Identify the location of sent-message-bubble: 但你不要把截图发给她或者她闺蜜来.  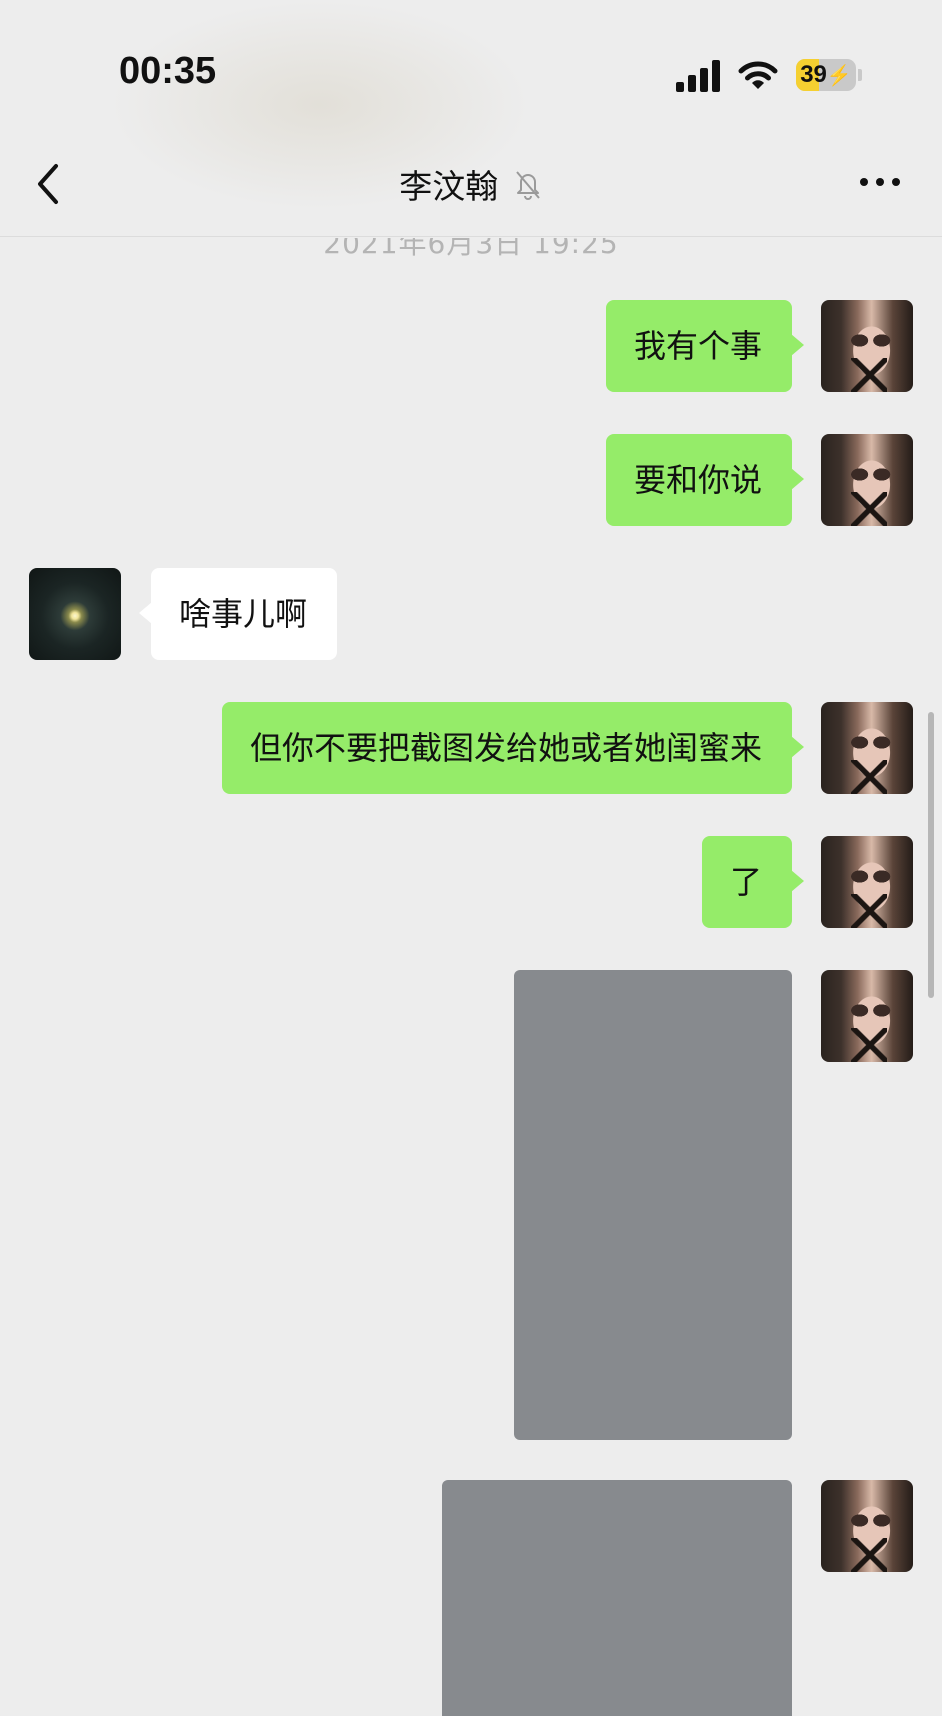
(513, 748).